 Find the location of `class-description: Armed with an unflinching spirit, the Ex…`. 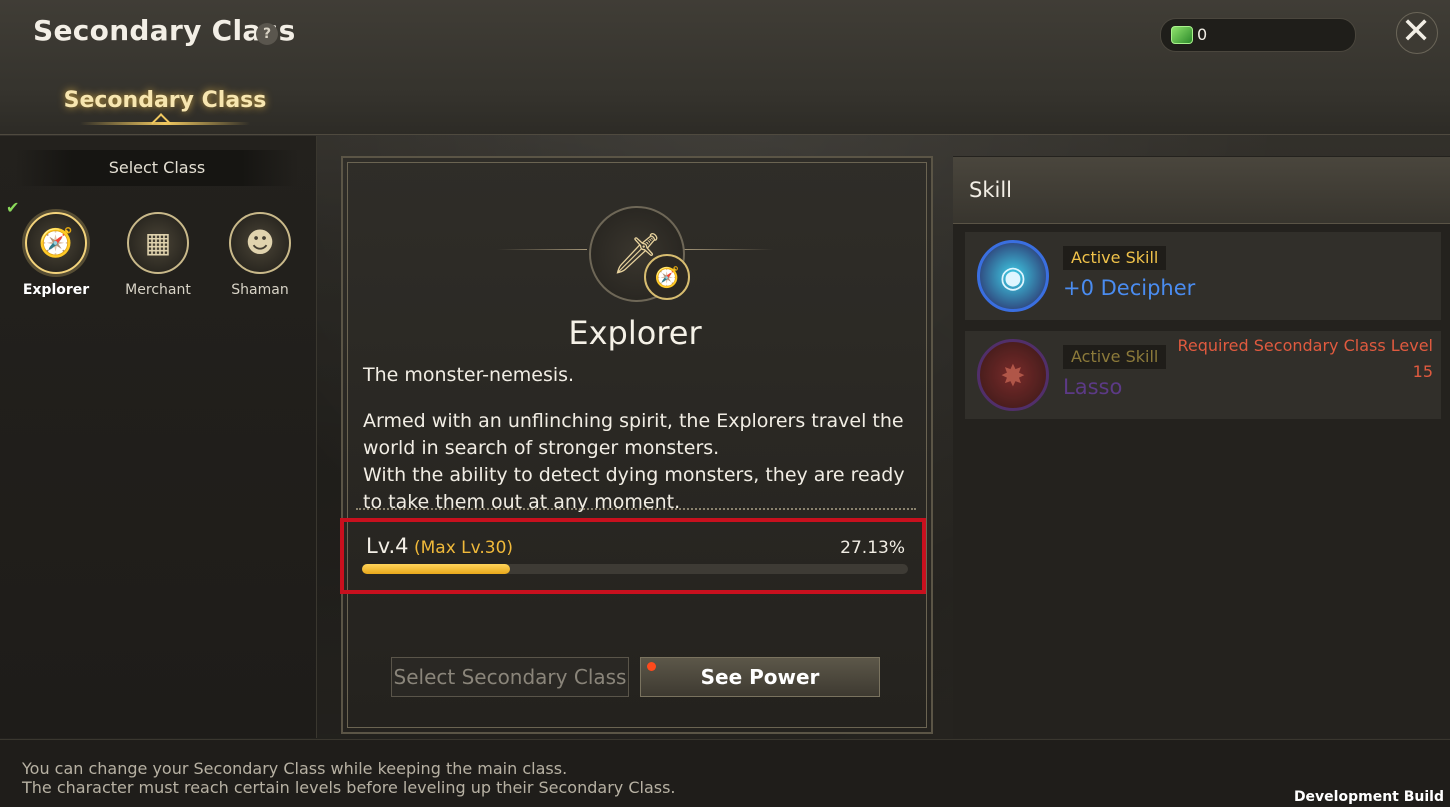

class-description: Armed with an unflinching spirit, the Ex… is located at coordinates (638, 462).